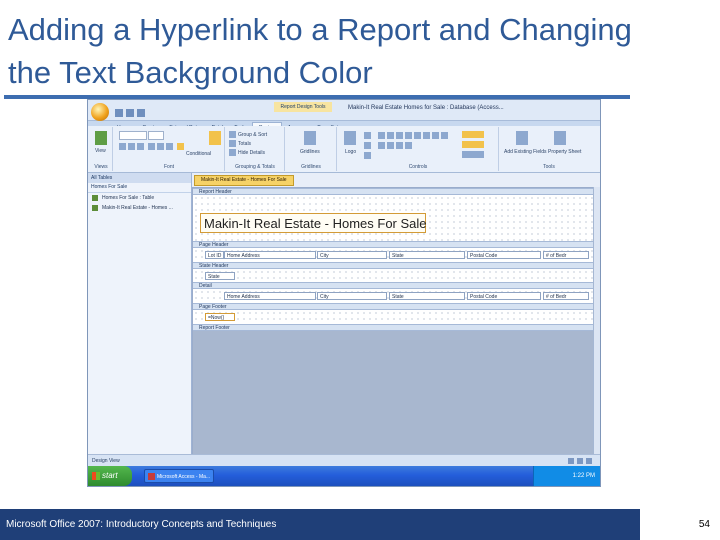 Image resolution: width=720 pixels, height=540 pixels. Describe the element at coordinates (198, 154) in the screenshot. I see `conditional-label: Conditional` at that location.